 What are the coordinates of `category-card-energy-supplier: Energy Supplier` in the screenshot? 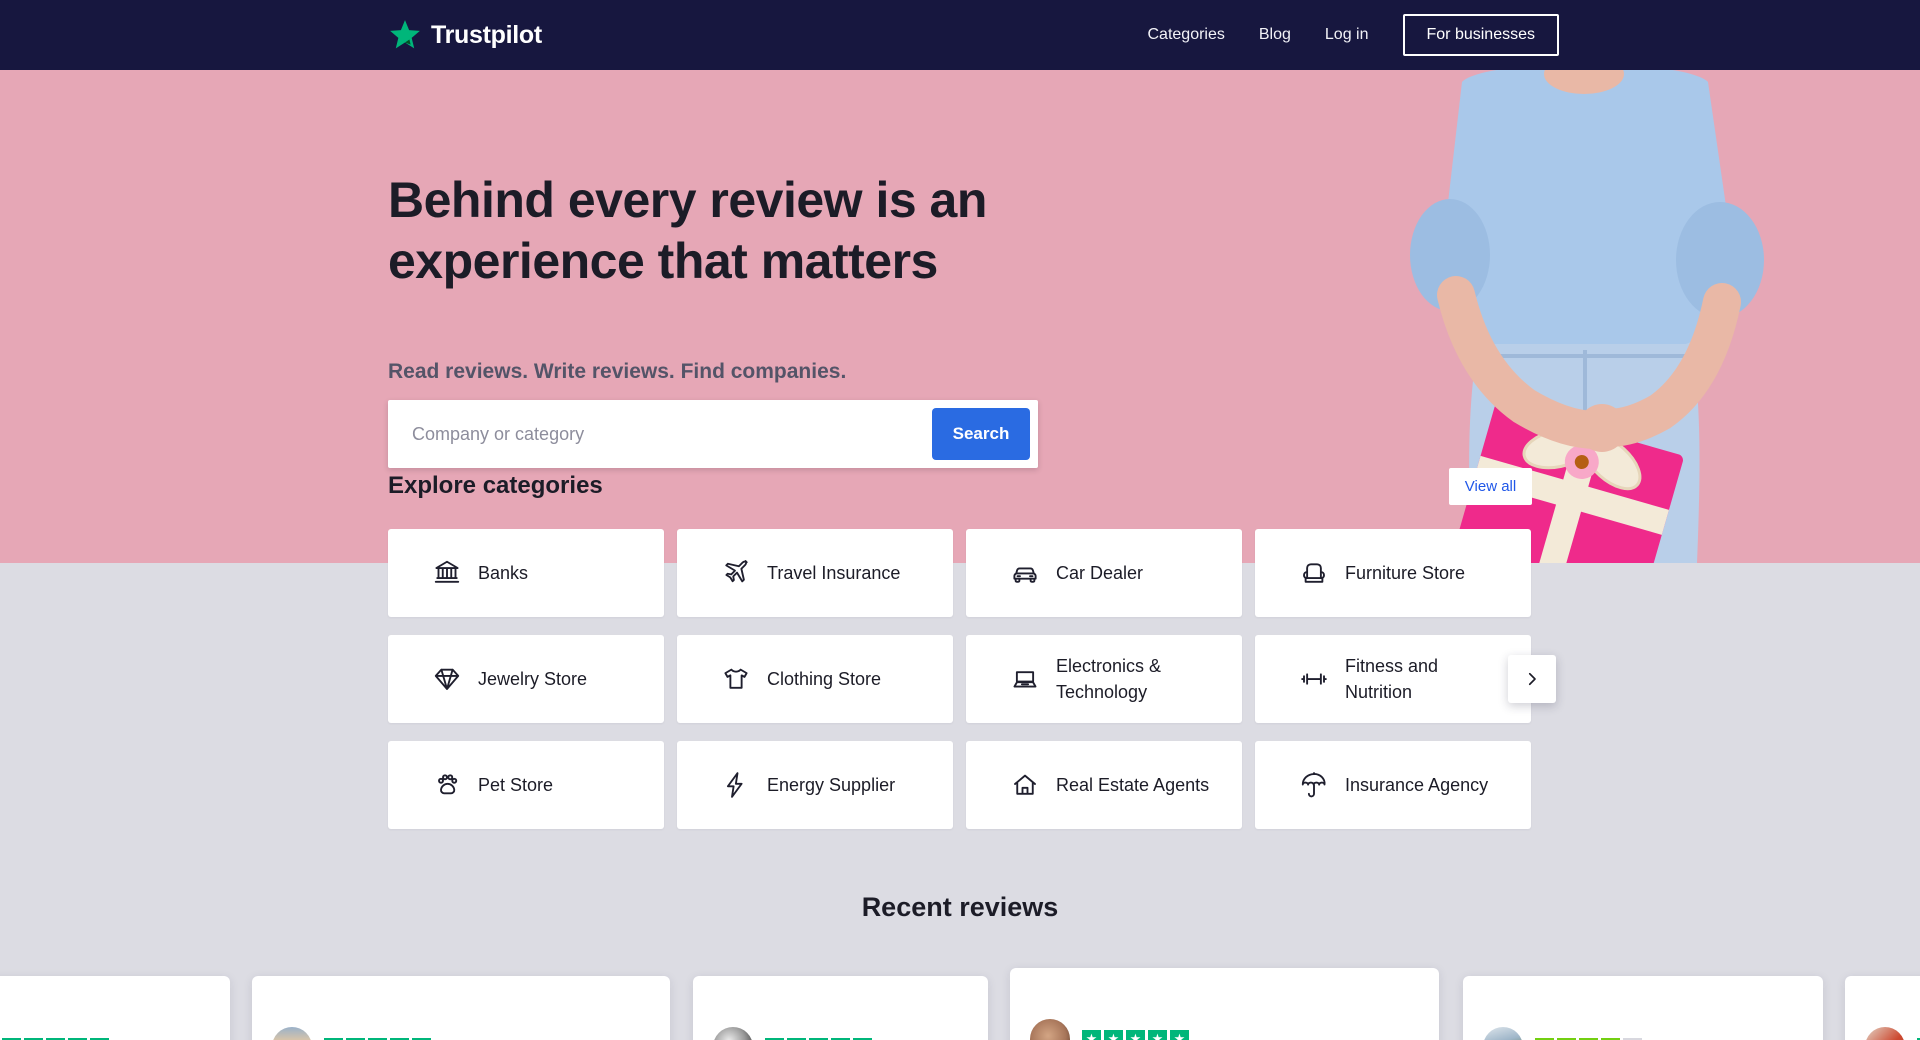 It's located at (815, 785).